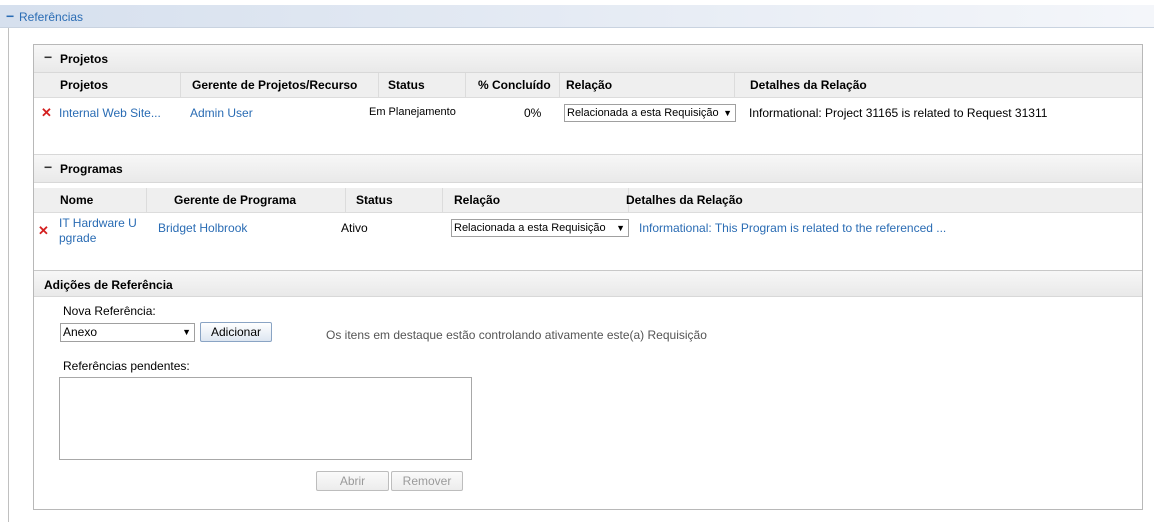  I want to click on program-manager-link: Bridget Holbrook, so click(202, 228).